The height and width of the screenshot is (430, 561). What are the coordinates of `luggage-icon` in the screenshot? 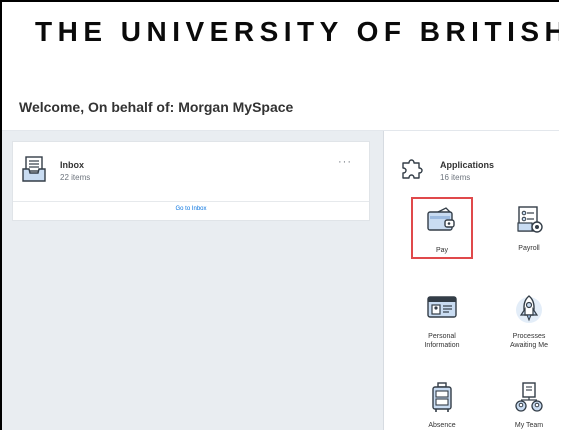 It's located at (442, 397).